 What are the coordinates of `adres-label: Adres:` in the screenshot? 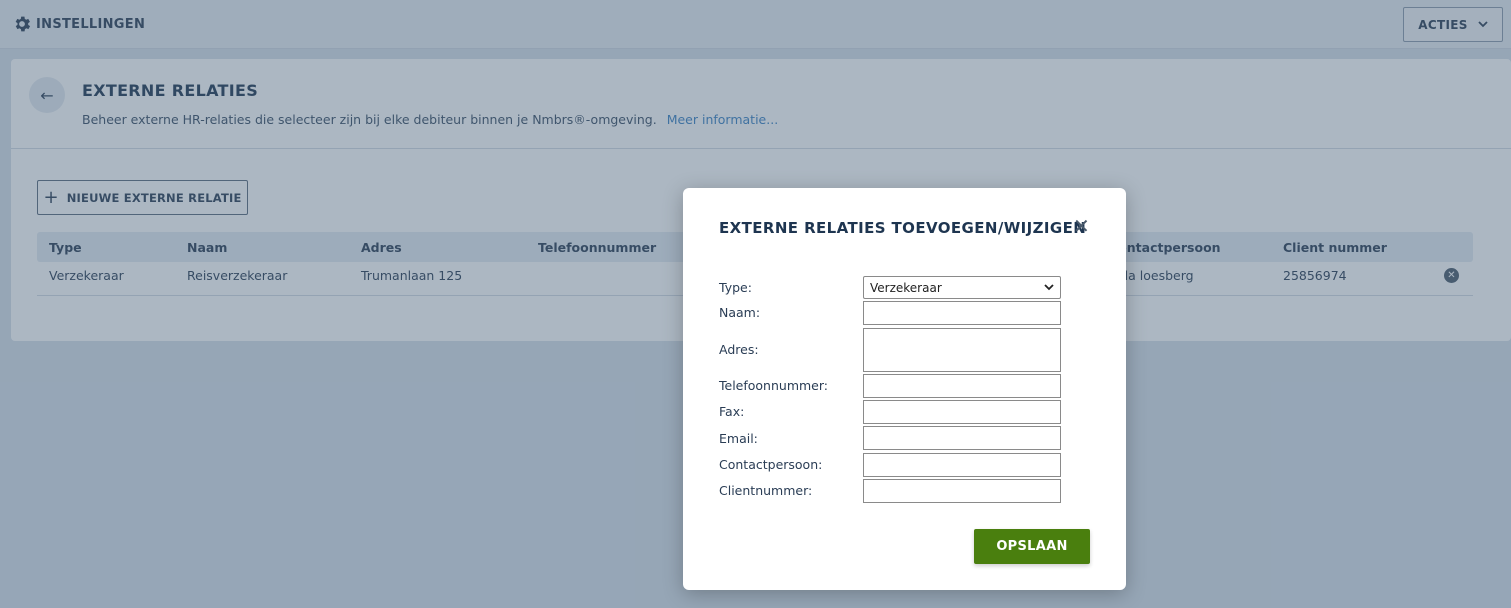 It's located at (739, 349).